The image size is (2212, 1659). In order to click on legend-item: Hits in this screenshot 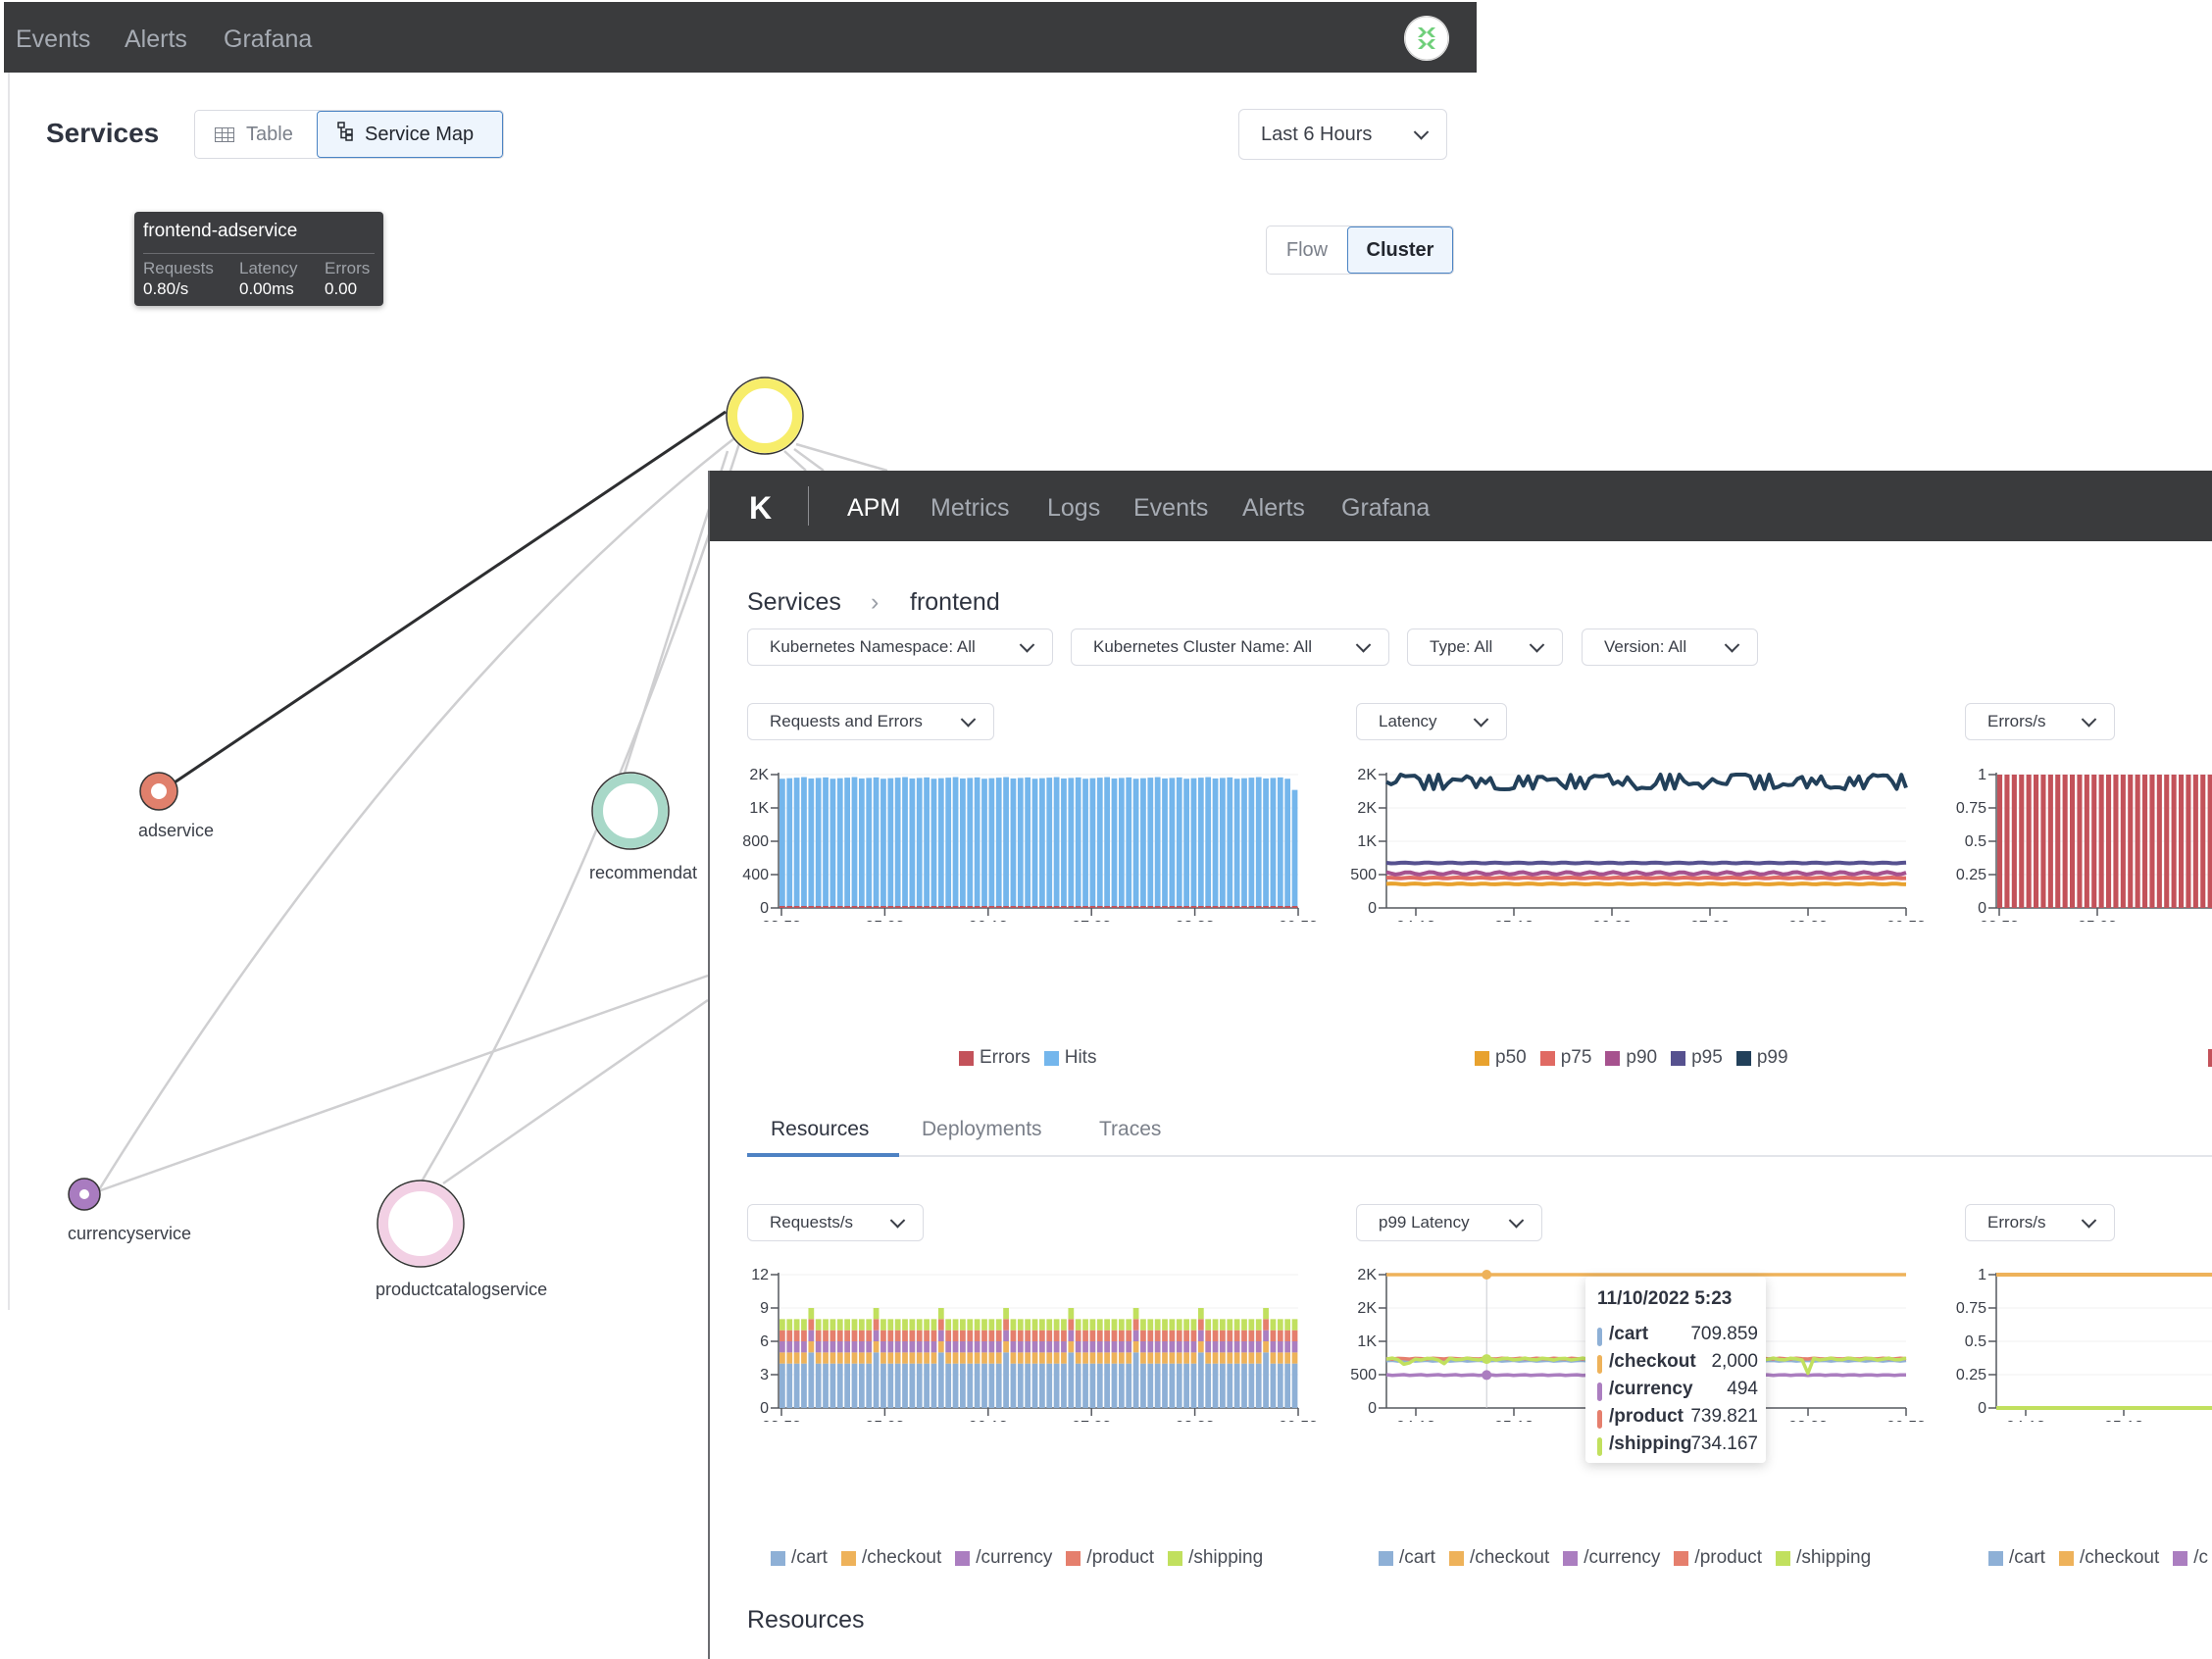, I will do `click(1069, 1058)`.